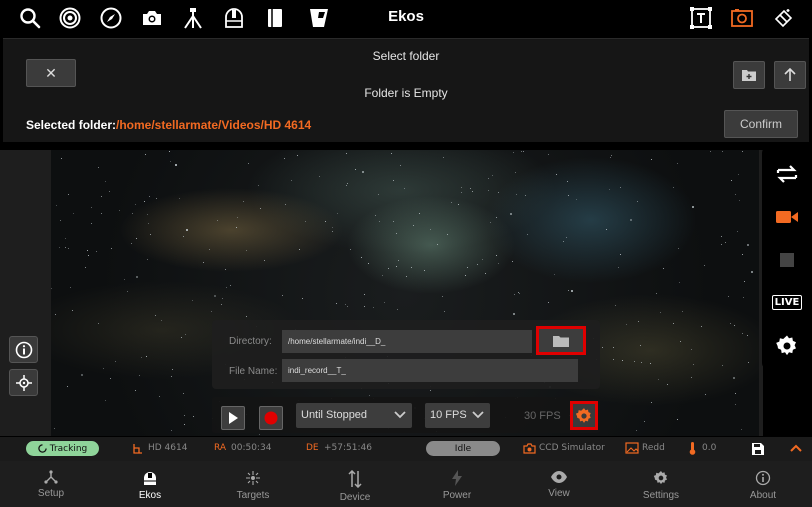 The height and width of the screenshot is (507, 812). What do you see at coordinates (787, 260) in the screenshot?
I see `stop-button` at bounding box center [787, 260].